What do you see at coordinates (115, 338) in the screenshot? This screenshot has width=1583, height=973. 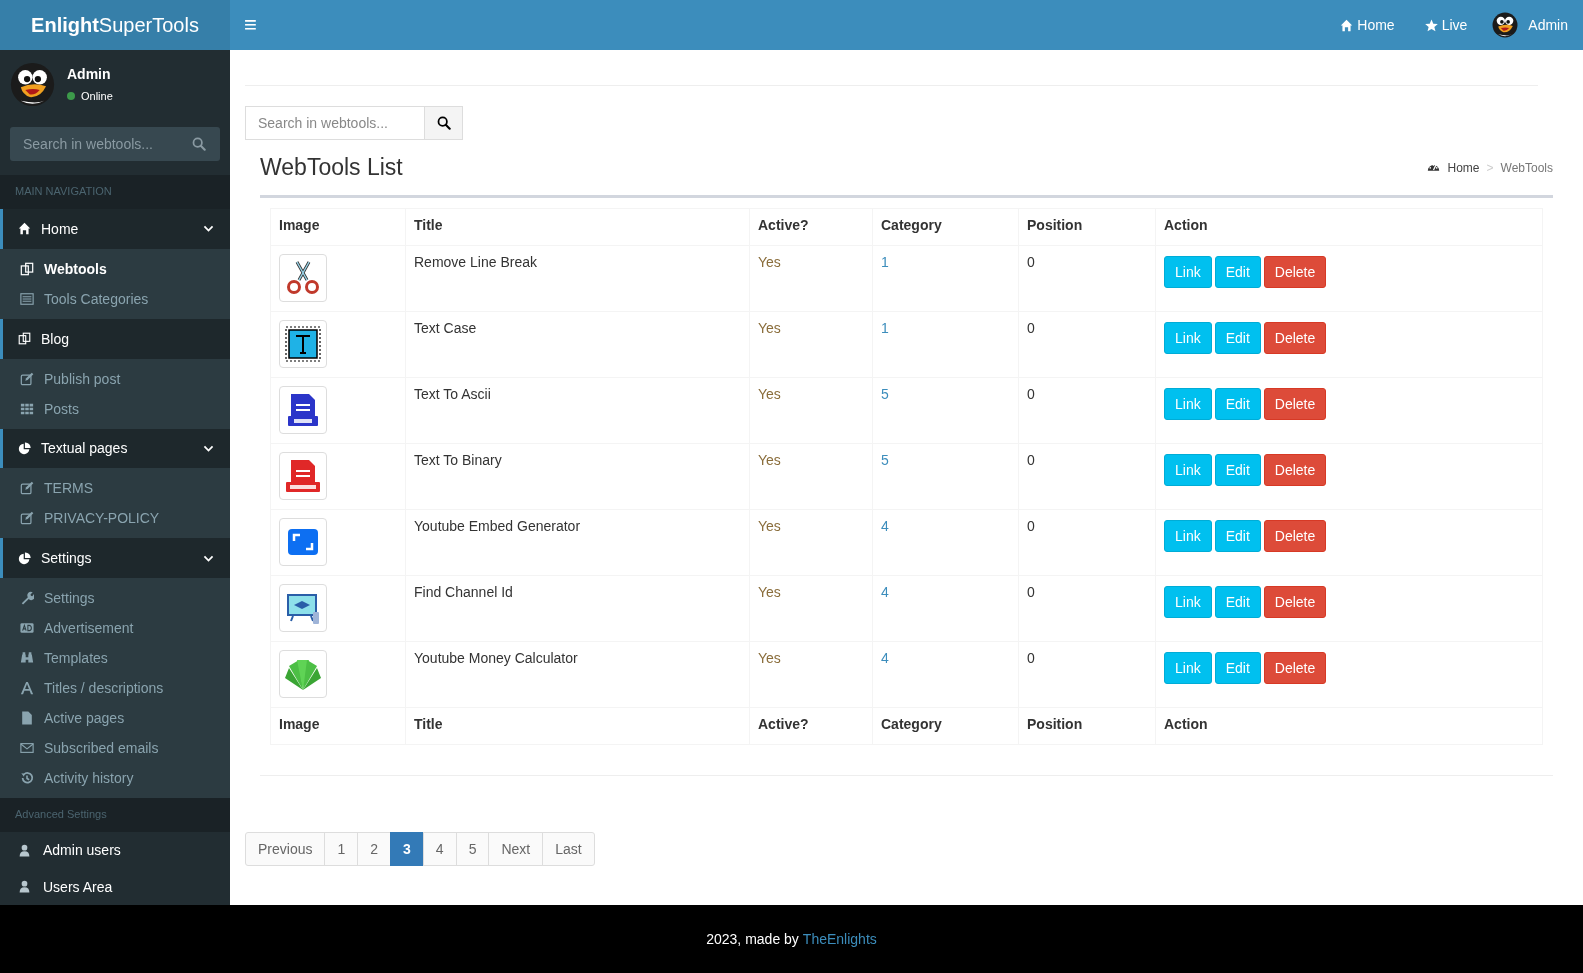 I see `sidebar-item: Blog` at bounding box center [115, 338].